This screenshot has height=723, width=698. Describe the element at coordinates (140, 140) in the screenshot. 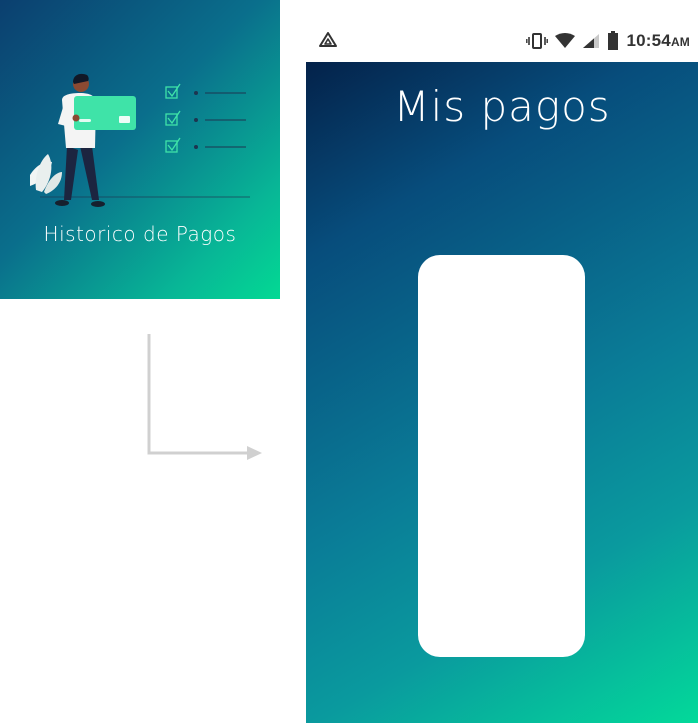

I see `person-holding-credit-card-icon` at that location.